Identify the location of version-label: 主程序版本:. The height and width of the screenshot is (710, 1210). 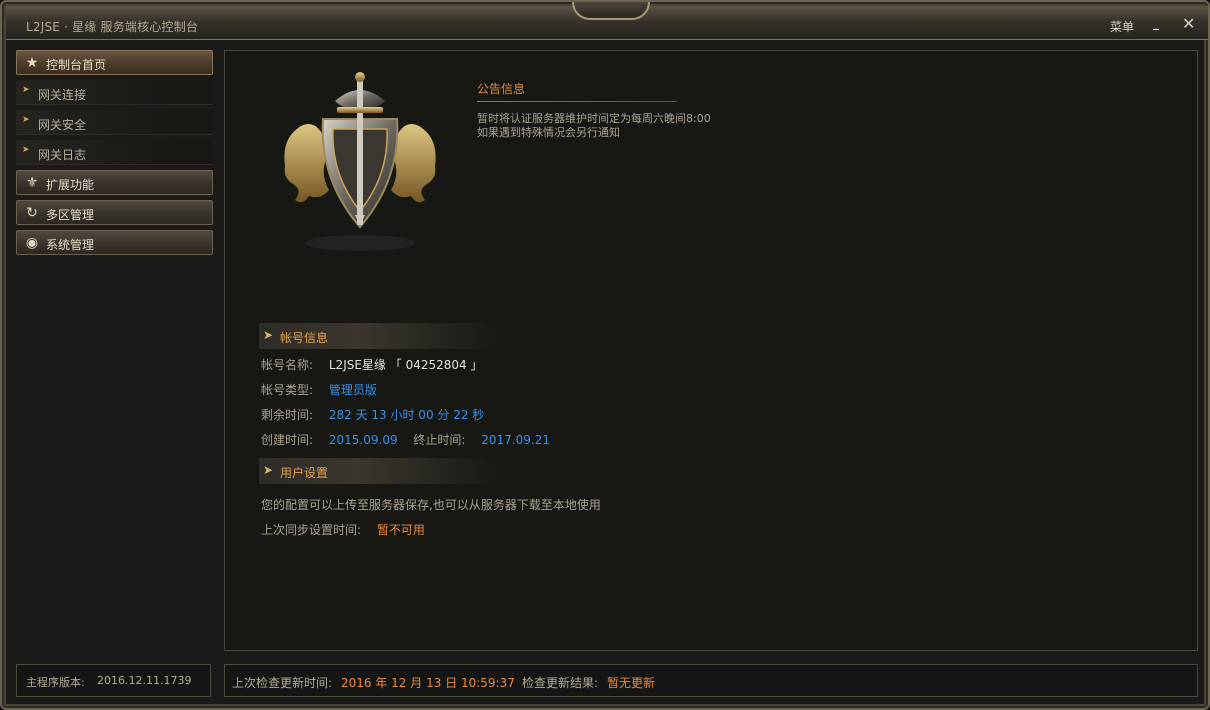
(55, 682).